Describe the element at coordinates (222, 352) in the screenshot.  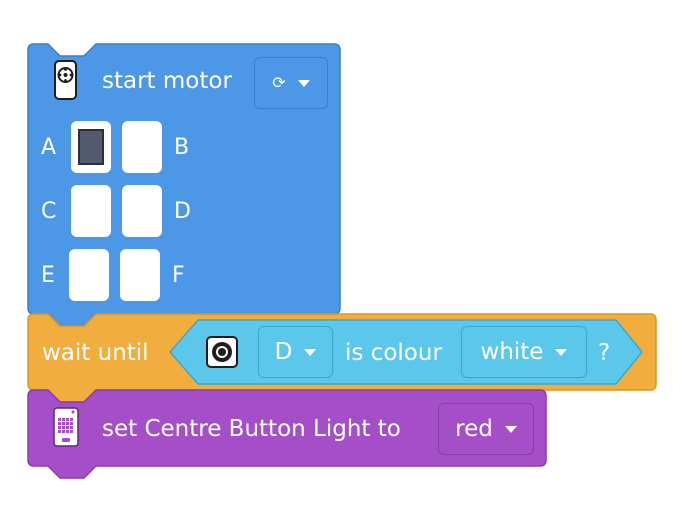
I see `colour-sensor-icon` at that location.